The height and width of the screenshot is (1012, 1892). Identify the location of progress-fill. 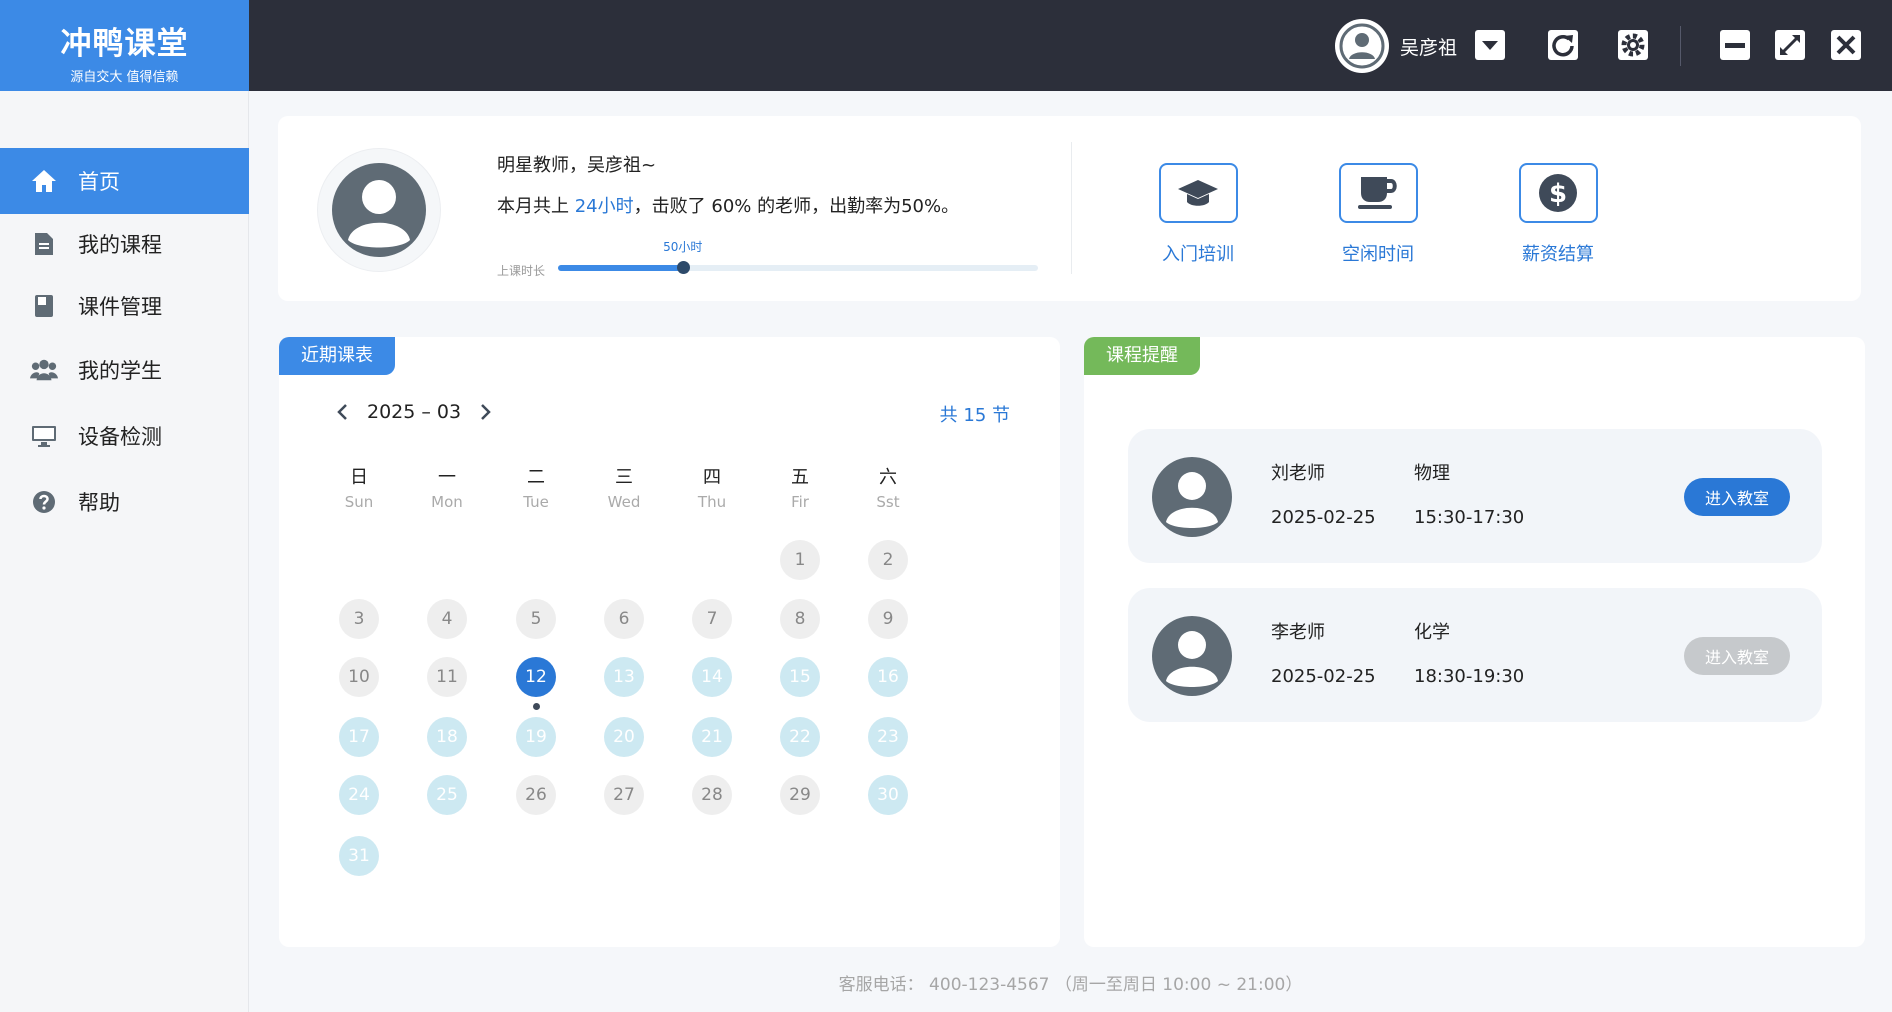
(620, 268).